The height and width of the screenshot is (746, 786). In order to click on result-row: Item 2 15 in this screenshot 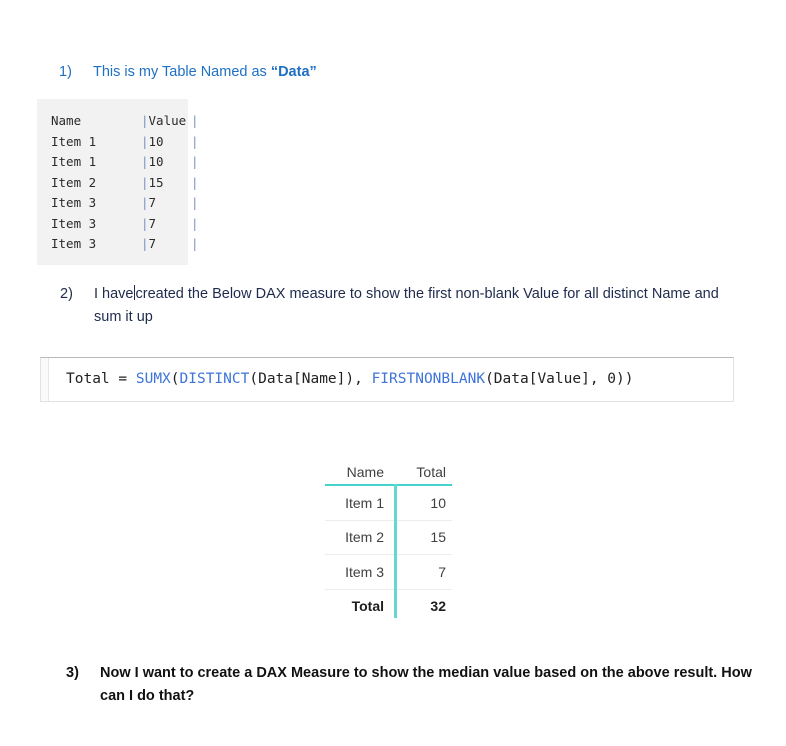, I will do `click(388, 538)`.